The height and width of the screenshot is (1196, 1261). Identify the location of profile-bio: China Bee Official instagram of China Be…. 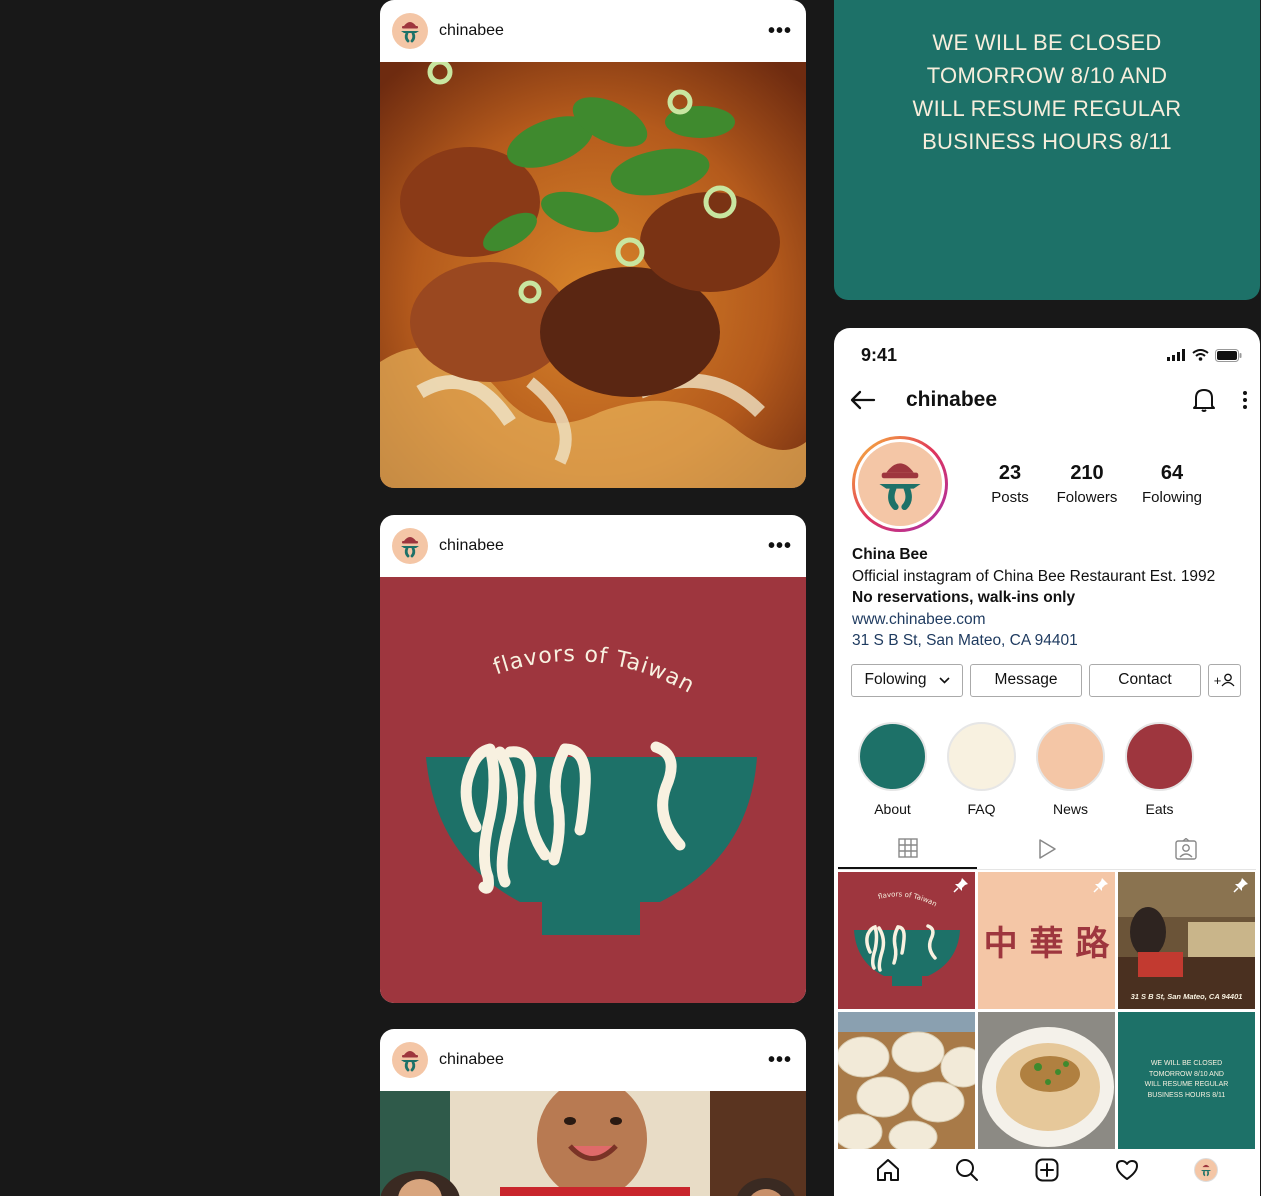
(1047, 598).